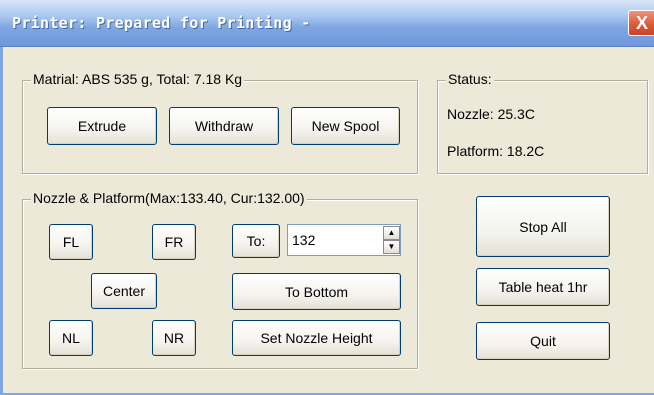 Image resolution: width=654 pixels, height=395 pixels. What do you see at coordinates (345, 126) in the screenshot?
I see `new-spool-button: New Spool` at bounding box center [345, 126].